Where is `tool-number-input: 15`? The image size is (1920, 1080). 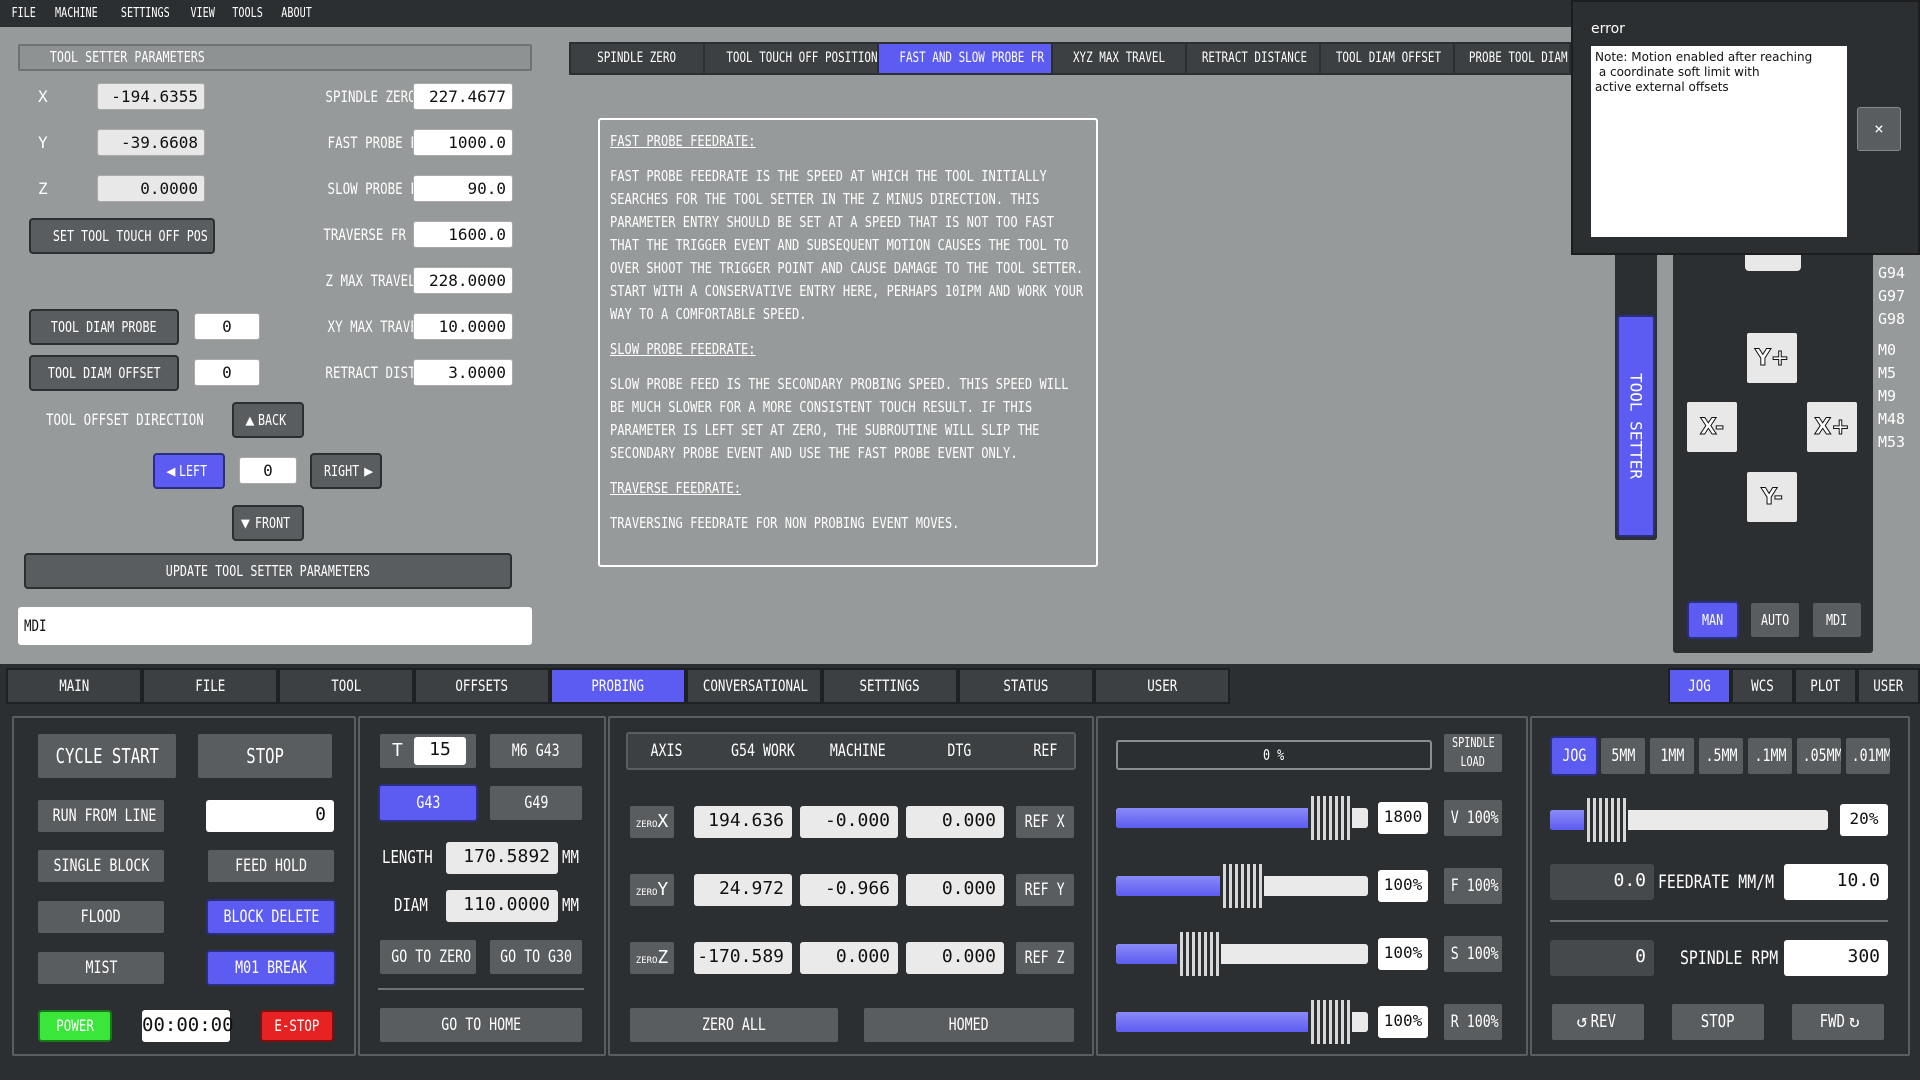 tool-number-input: 15 is located at coordinates (440, 751).